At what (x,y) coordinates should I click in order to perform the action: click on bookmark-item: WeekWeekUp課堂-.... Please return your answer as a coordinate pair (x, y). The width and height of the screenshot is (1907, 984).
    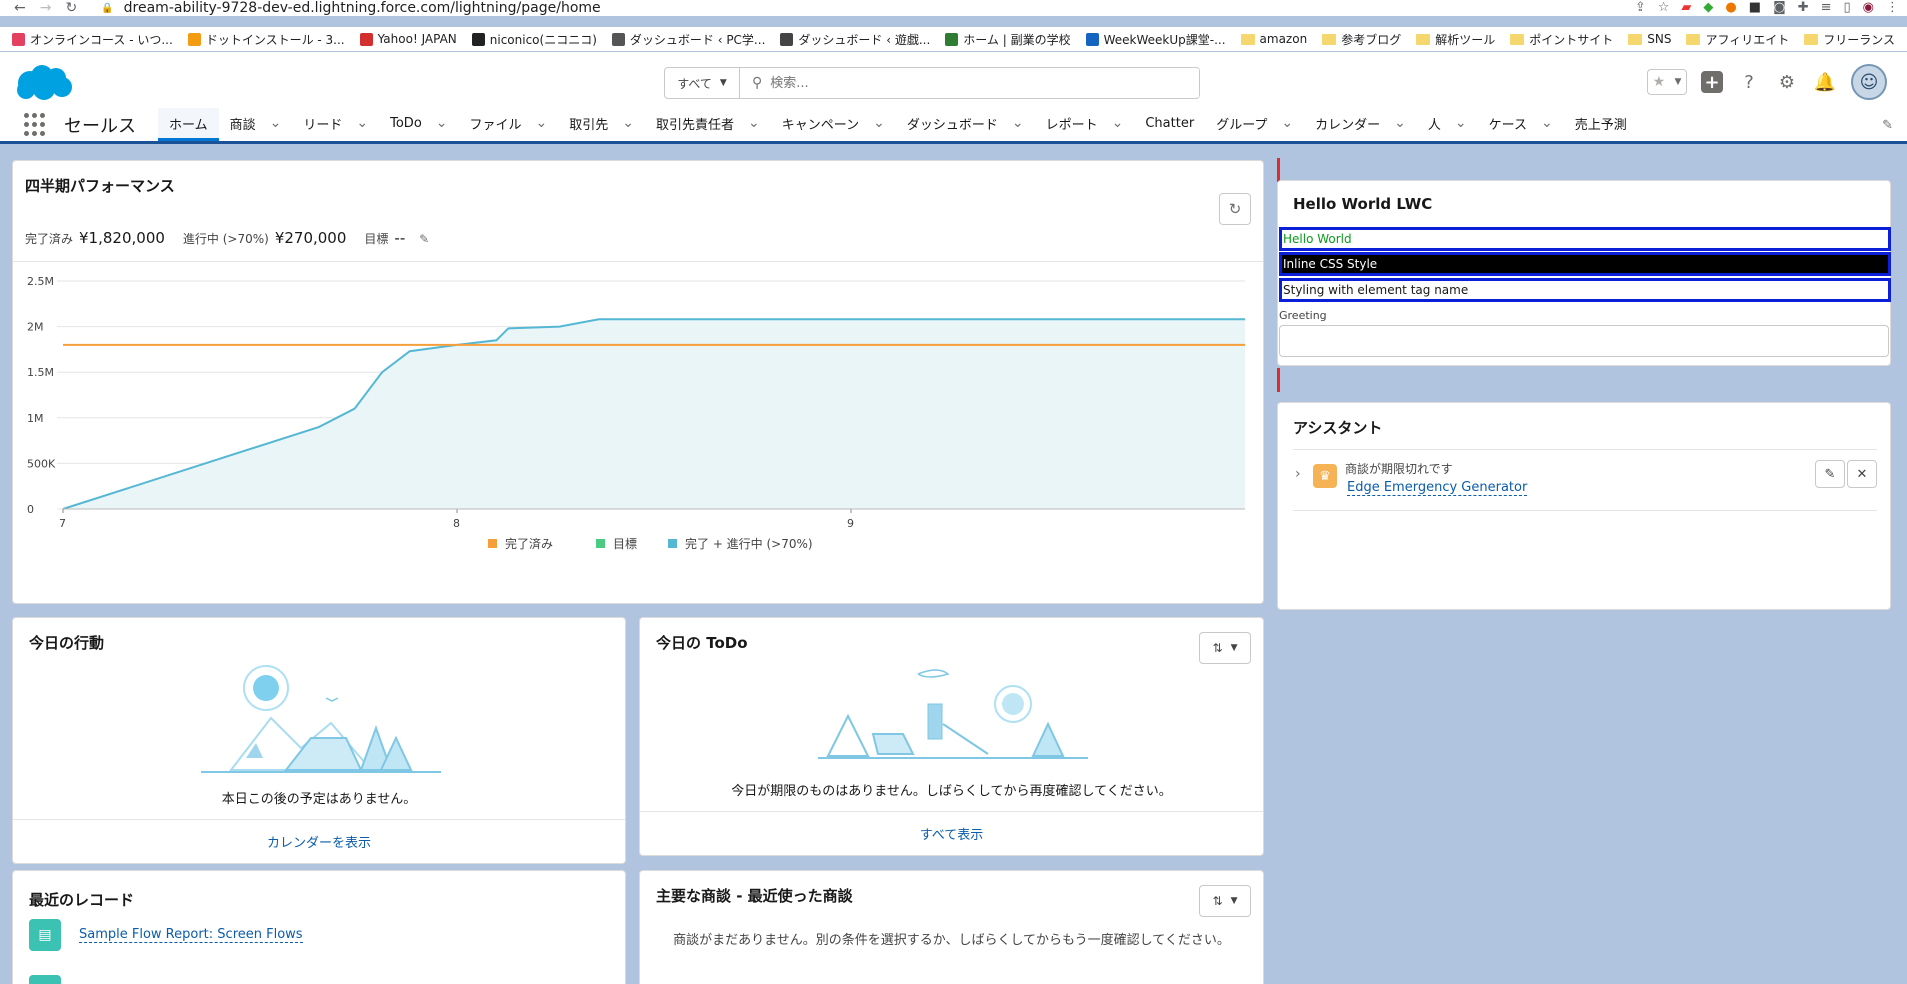
    Looking at the image, I should click on (1155, 39).